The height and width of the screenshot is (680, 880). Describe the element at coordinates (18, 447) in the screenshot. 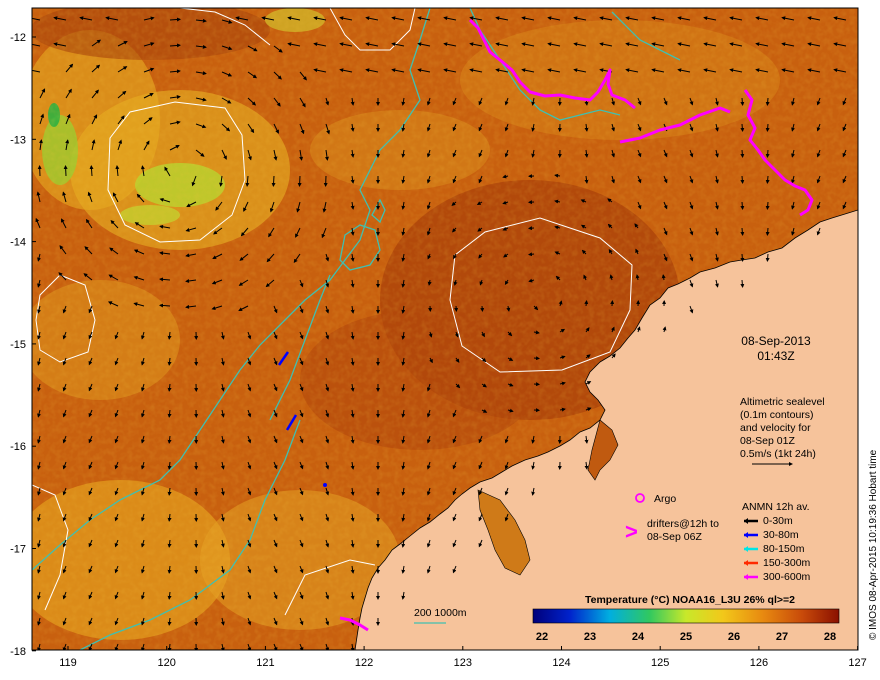

I see `lat-tick-label: -16` at that location.